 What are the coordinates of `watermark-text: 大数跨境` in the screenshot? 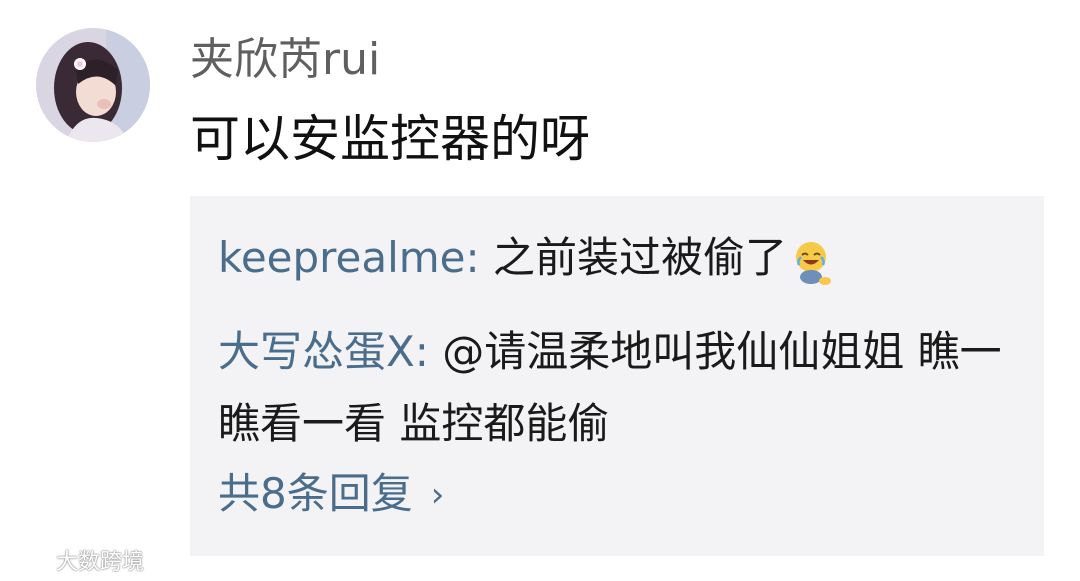 It's located at (100, 562).